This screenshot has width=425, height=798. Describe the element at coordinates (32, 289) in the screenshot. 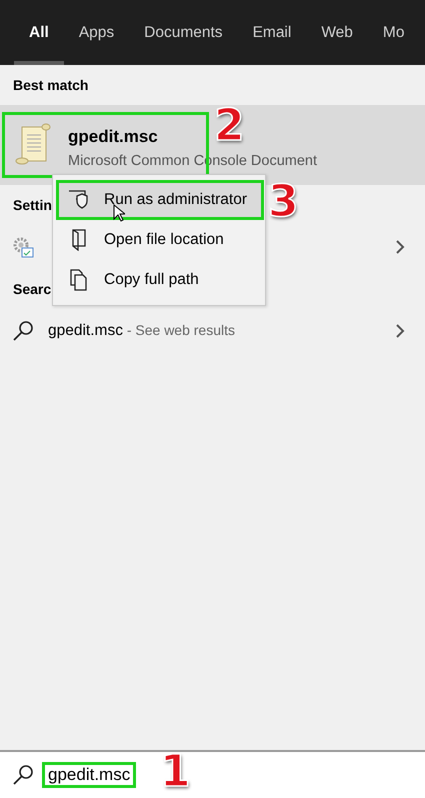

I see `section-heading: Searc` at that location.